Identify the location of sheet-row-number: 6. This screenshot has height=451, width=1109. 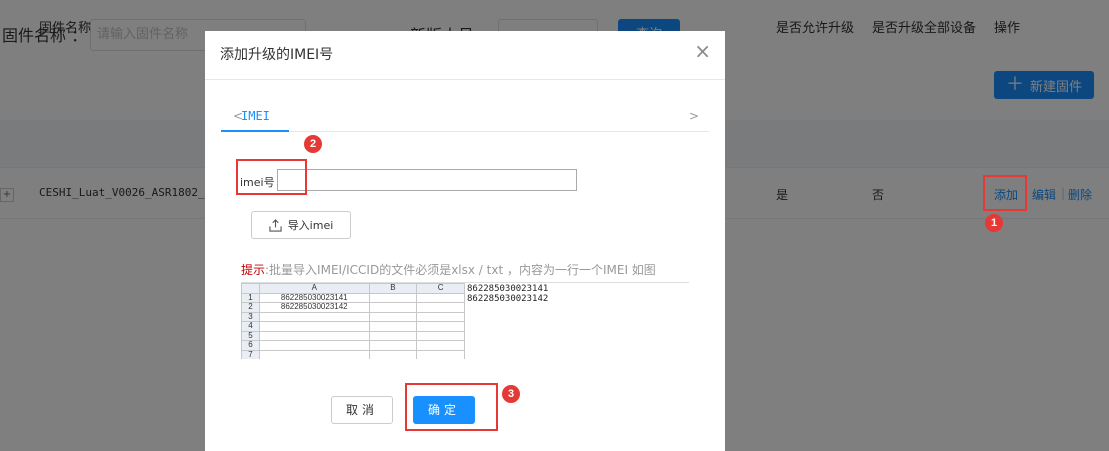
(250, 345).